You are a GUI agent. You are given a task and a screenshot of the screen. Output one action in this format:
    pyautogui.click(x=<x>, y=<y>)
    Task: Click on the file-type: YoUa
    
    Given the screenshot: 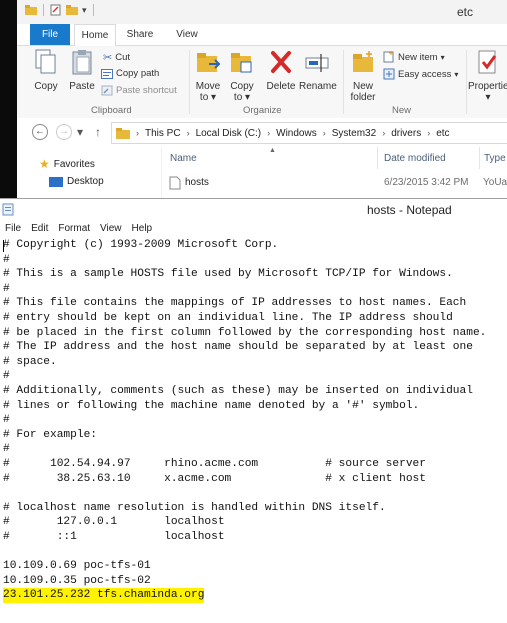 What is the action you would take?
    pyautogui.click(x=495, y=182)
    